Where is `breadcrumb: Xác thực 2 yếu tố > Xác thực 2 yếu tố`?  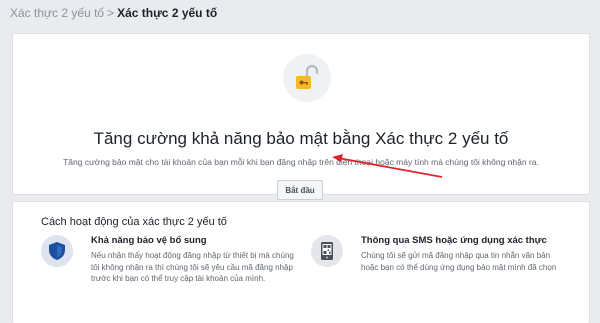 breadcrumb: Xác thực 2 yếu tố > Xác thực 2 yếu tố is located at coordinates (113, 13).